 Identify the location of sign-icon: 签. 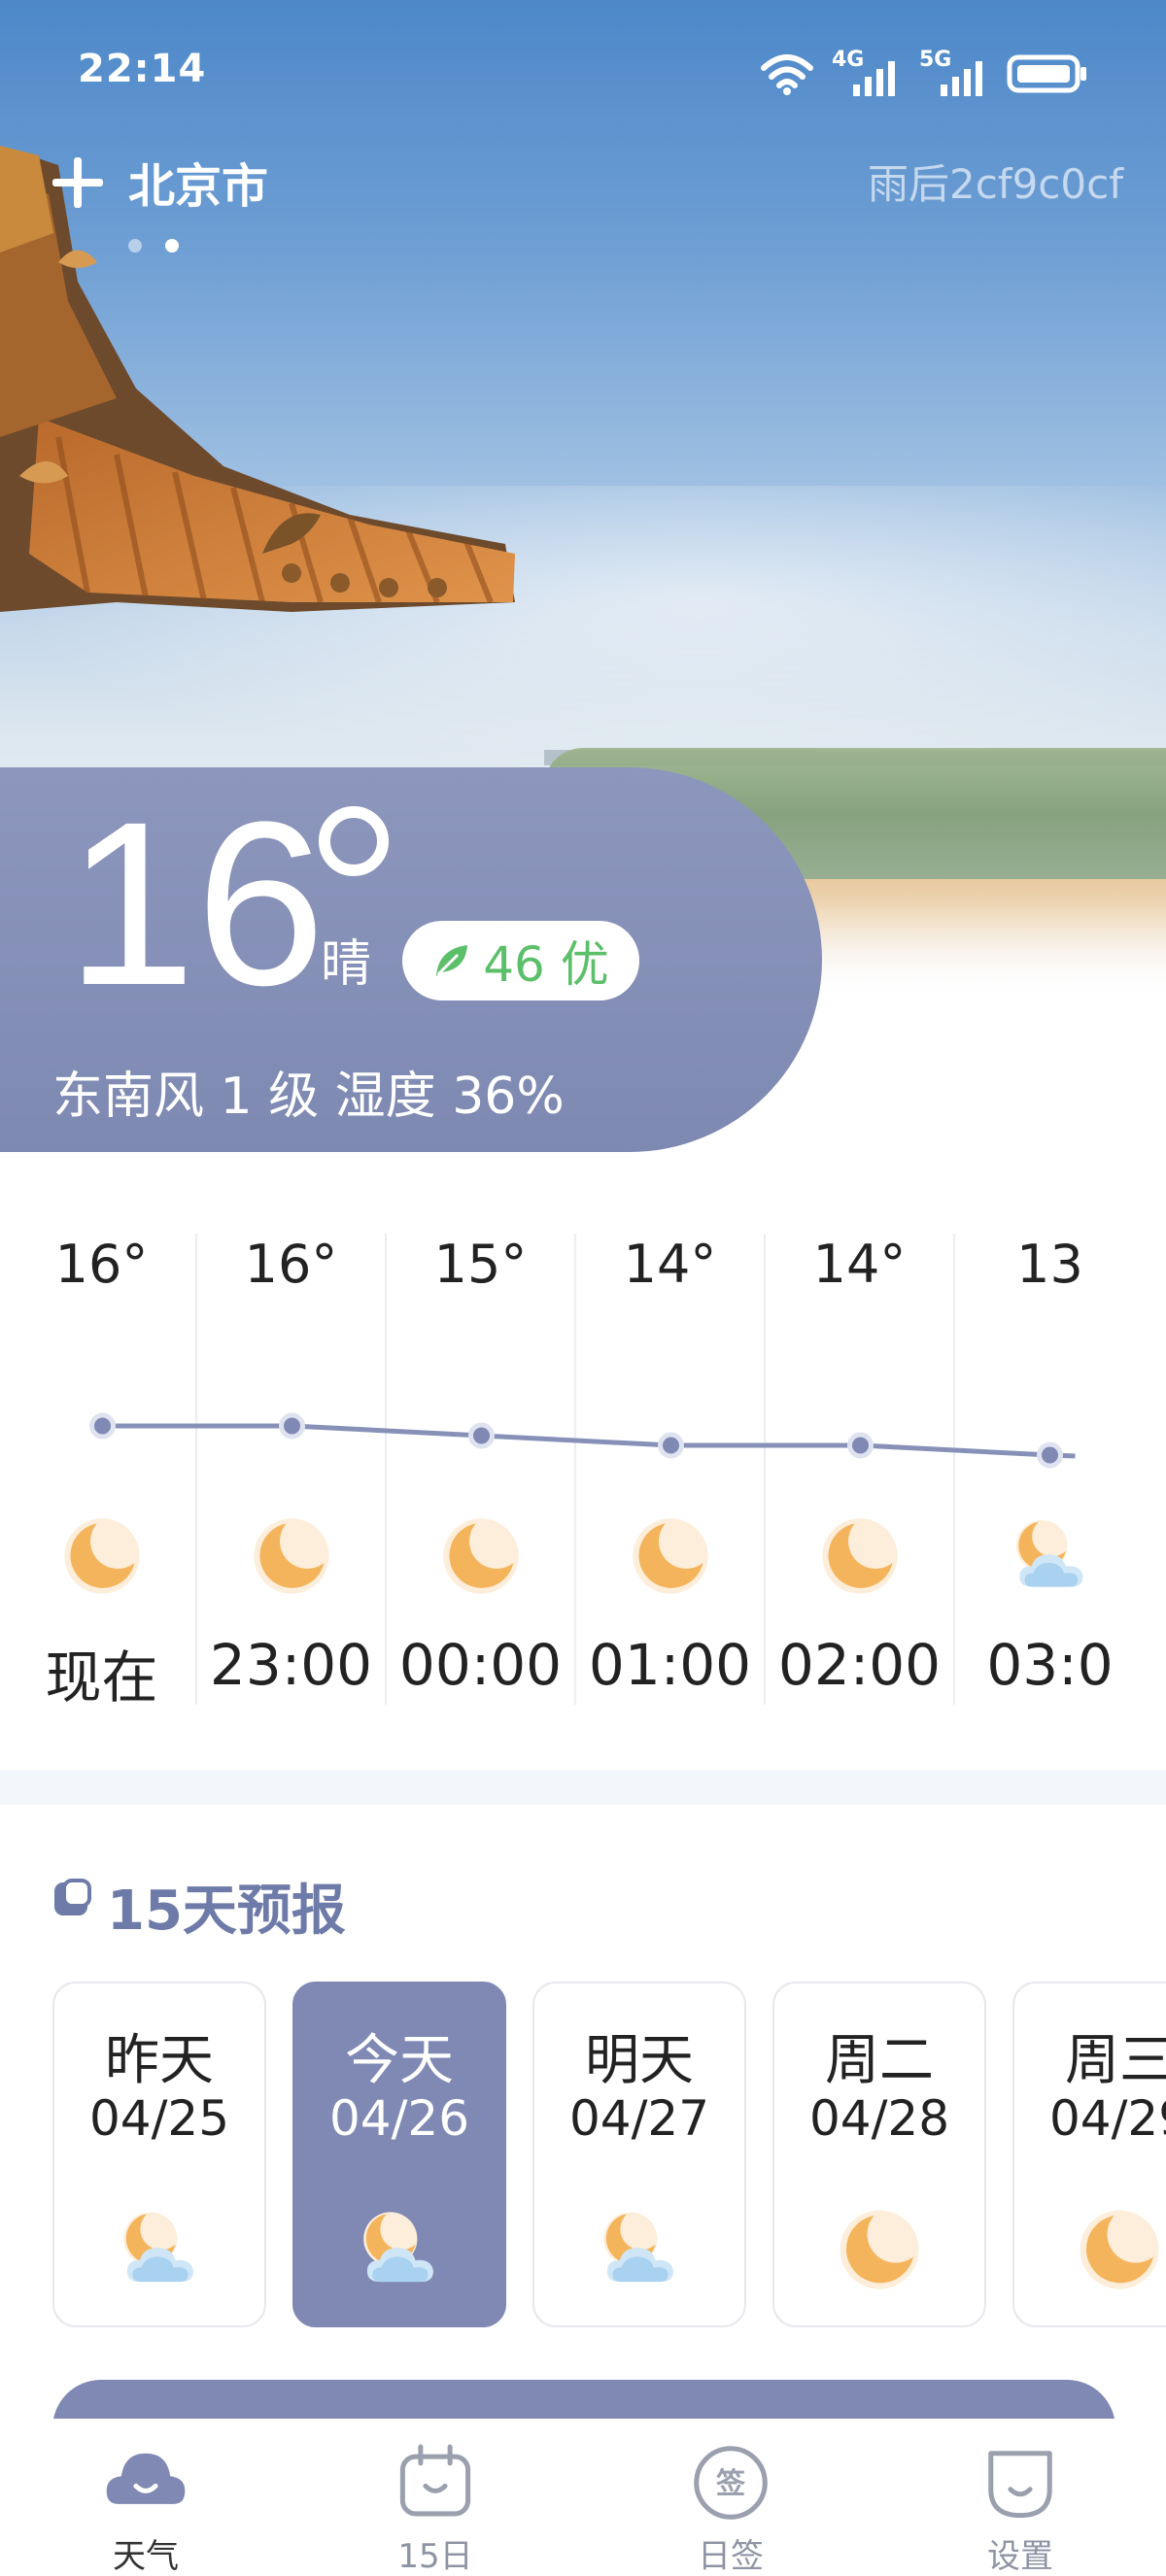
(731, 2483).